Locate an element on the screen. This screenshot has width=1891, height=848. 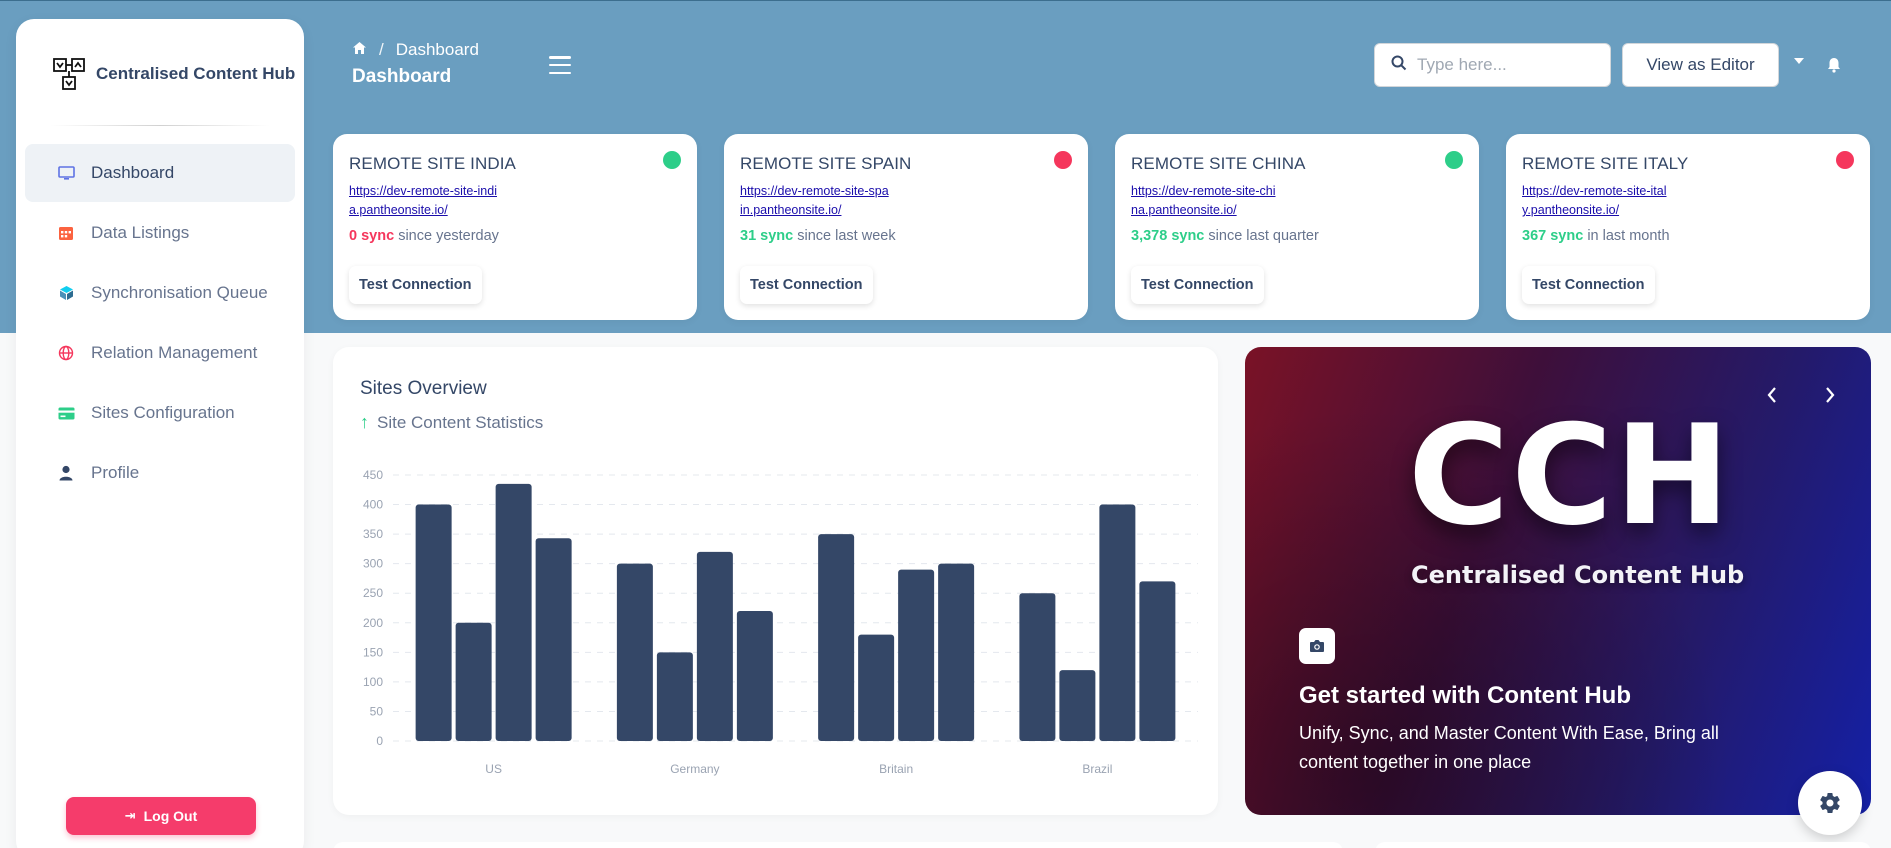
y-tick-label: 50 is located at coordinates (377, 711).